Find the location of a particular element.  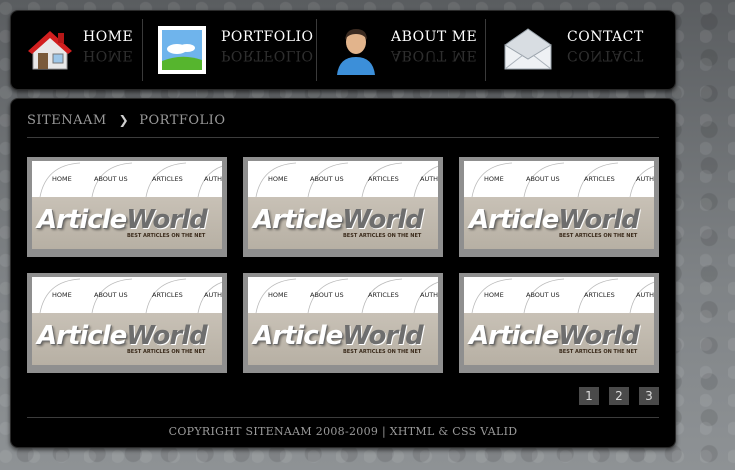

landscape-picture-icon is located at coordinates (182, 50).